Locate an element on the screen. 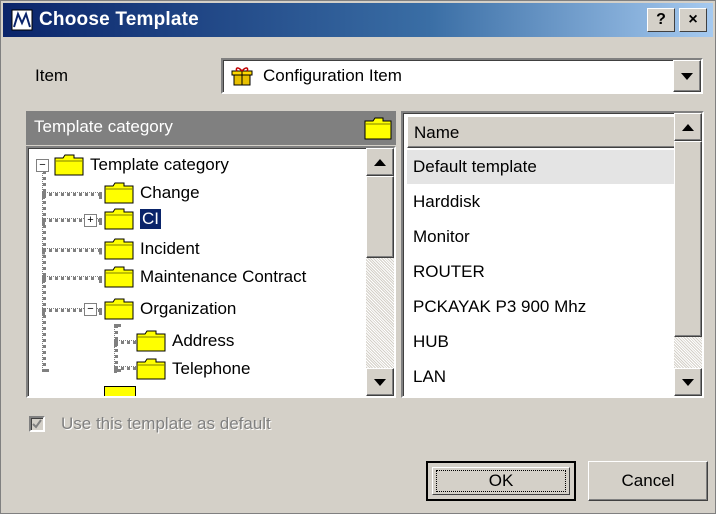  ok-button-label: OK is located at coordinates (501, 480).